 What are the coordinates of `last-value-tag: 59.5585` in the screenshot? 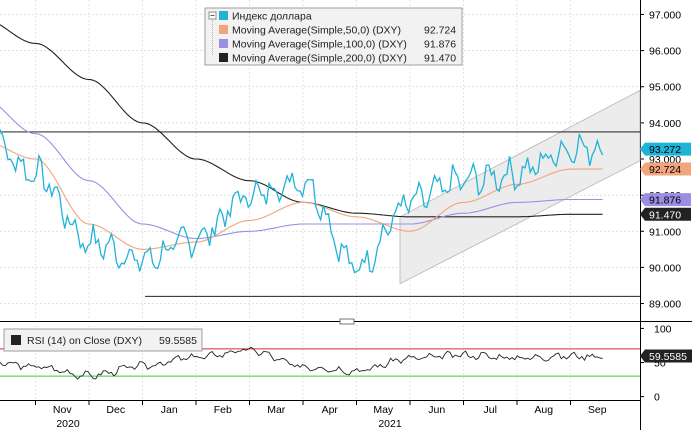 It's located at (666, 356).